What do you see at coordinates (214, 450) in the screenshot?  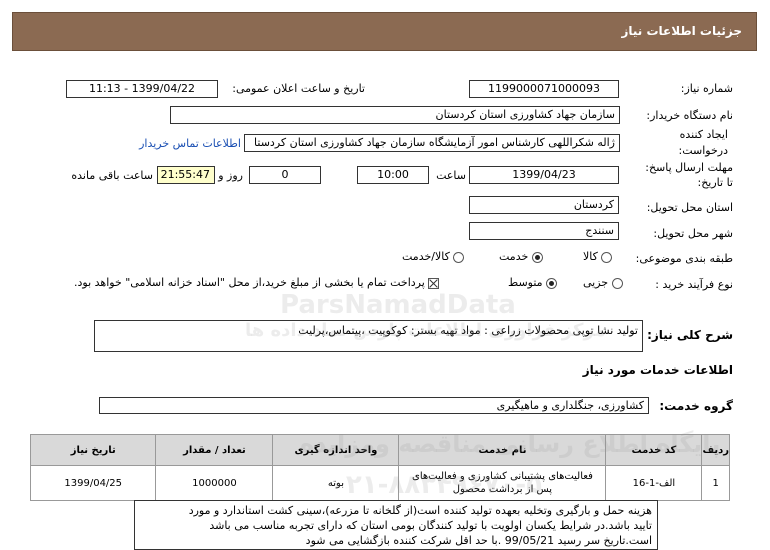 I see `col-header-quantity: تعداد / مقدار` at bounding box center [214, 450].